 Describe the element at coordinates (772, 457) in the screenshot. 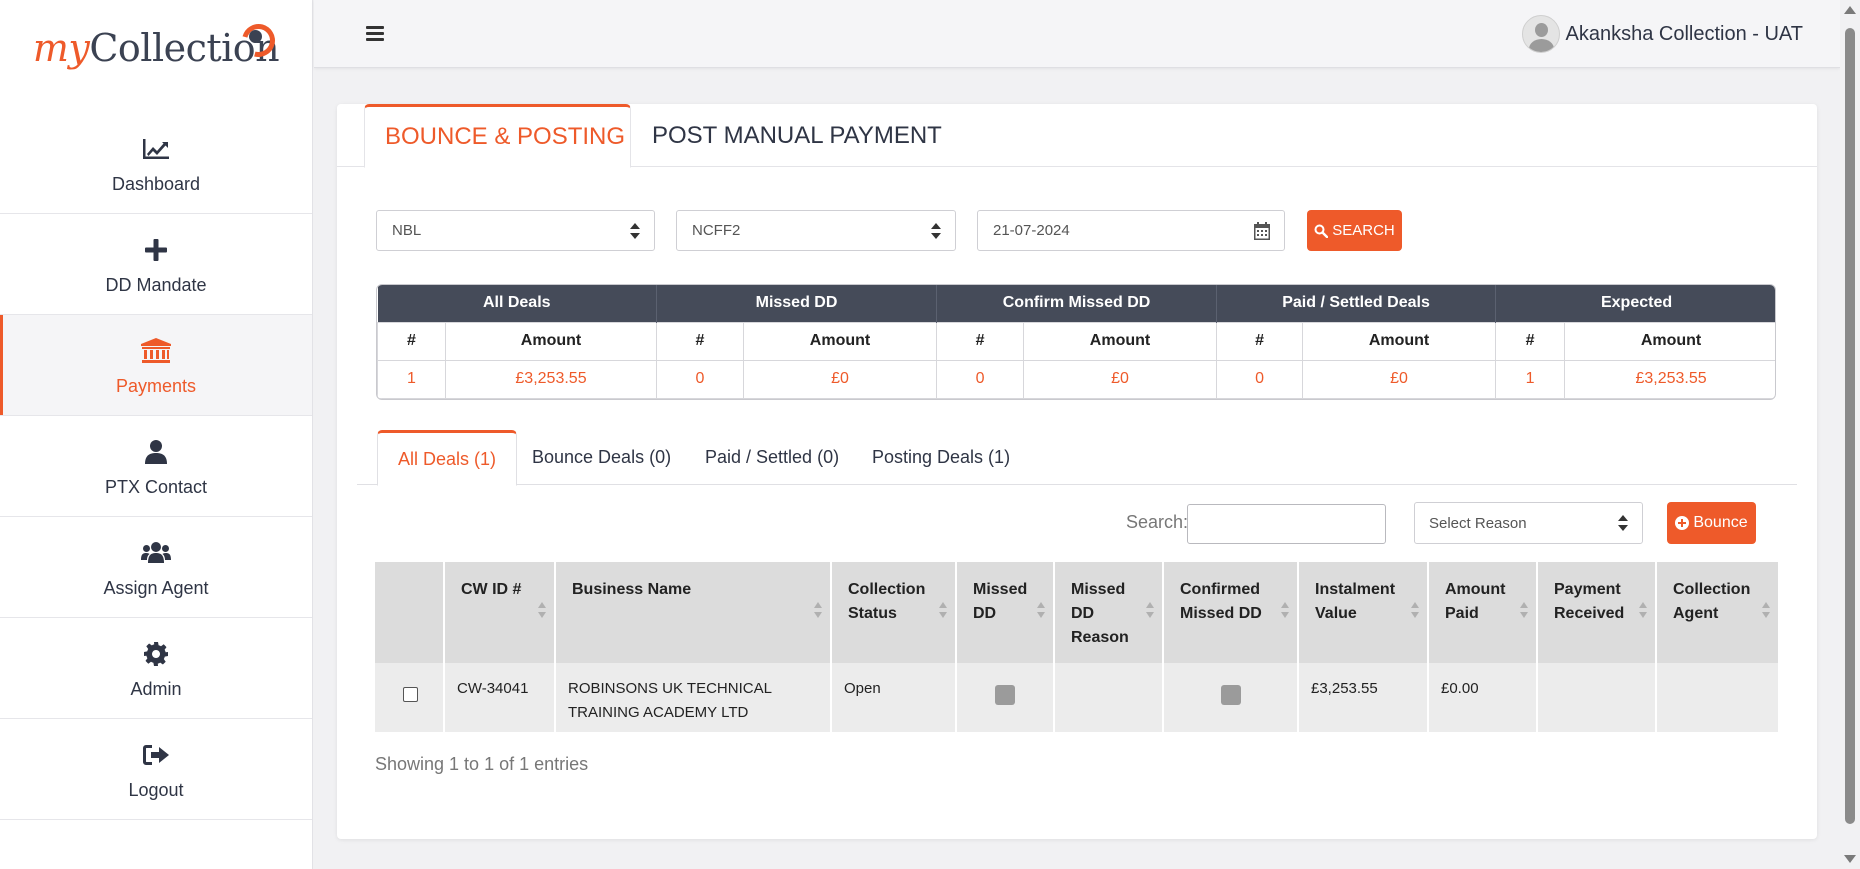

I see `tab-paid-settled: Paid / Settled (0)` at that location.